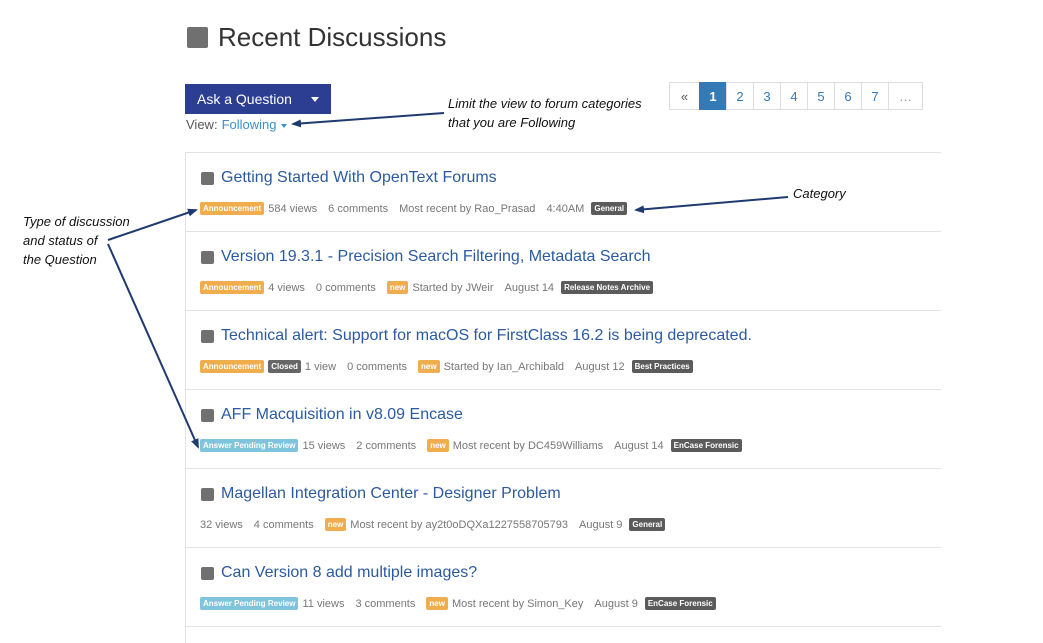 This screenshot has width=1043, height=643. Describe the element at coordinates (711, 205) in the screenshot. I see `category-annotation-arrow` at that location.